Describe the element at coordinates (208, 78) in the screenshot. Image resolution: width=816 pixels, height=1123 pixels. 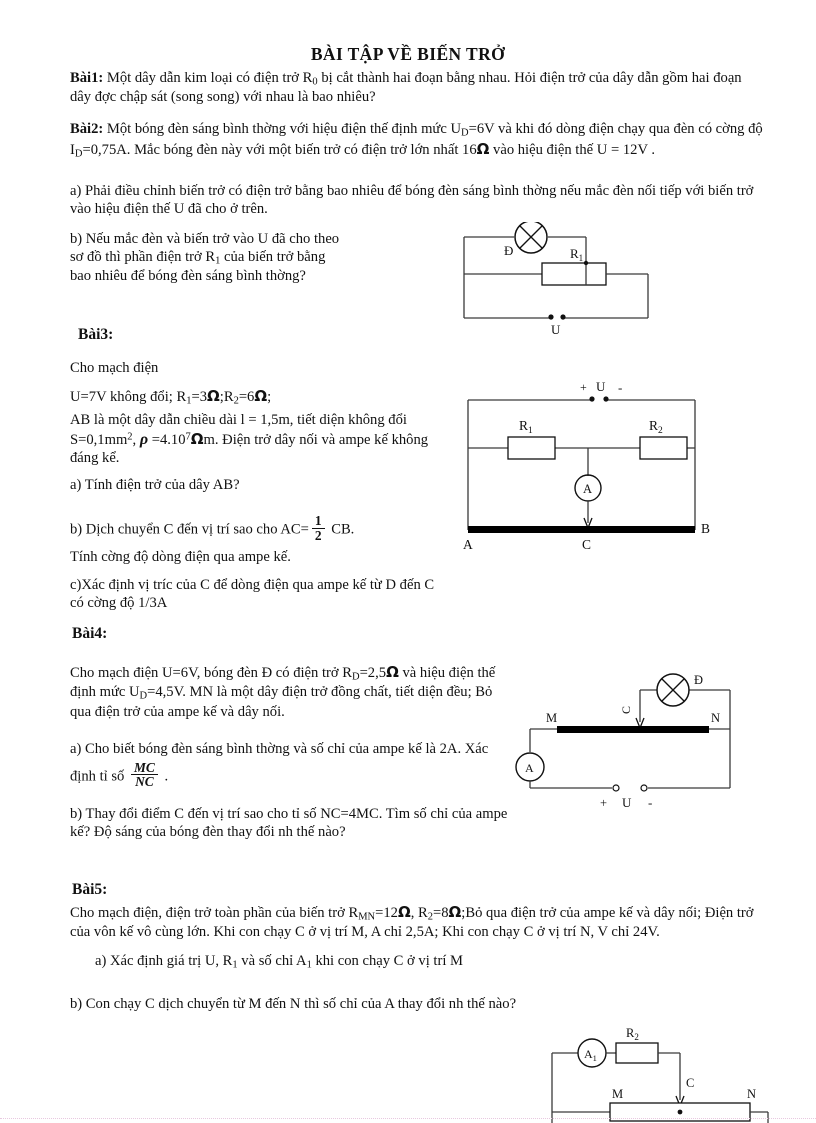
I see `bai1-text-1: Một dây dẫn kim loại có điện trở R` at that location.